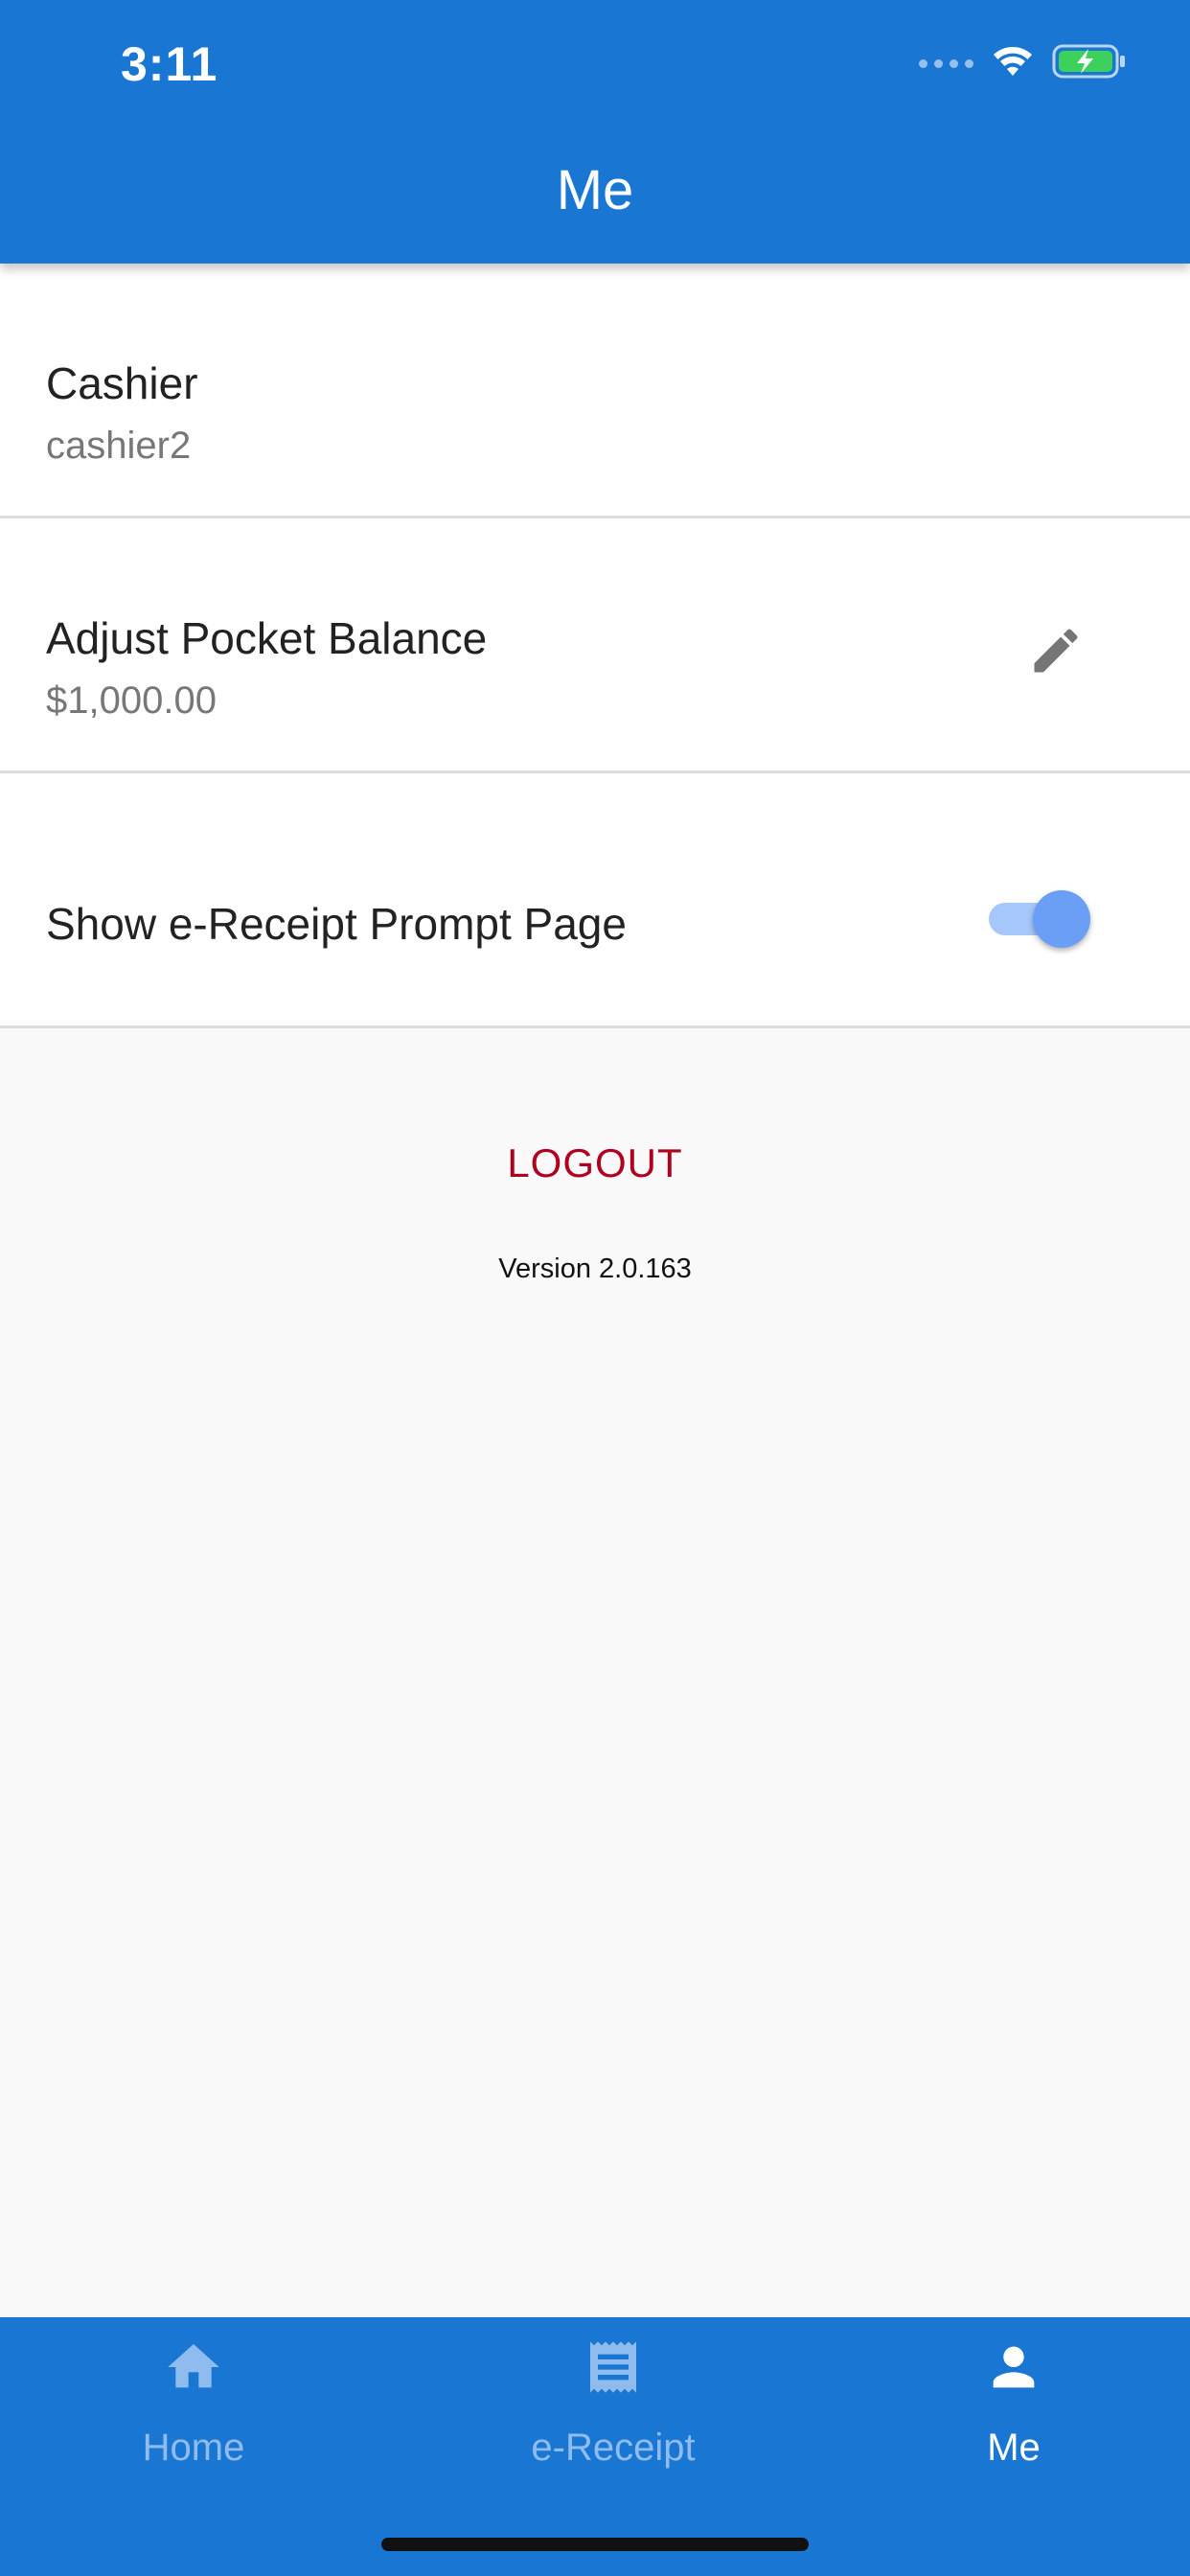 This screenshot has height=2576, width=1190. I want to click on nav-ereceipt: e-Receipt, so click(613, 2403).